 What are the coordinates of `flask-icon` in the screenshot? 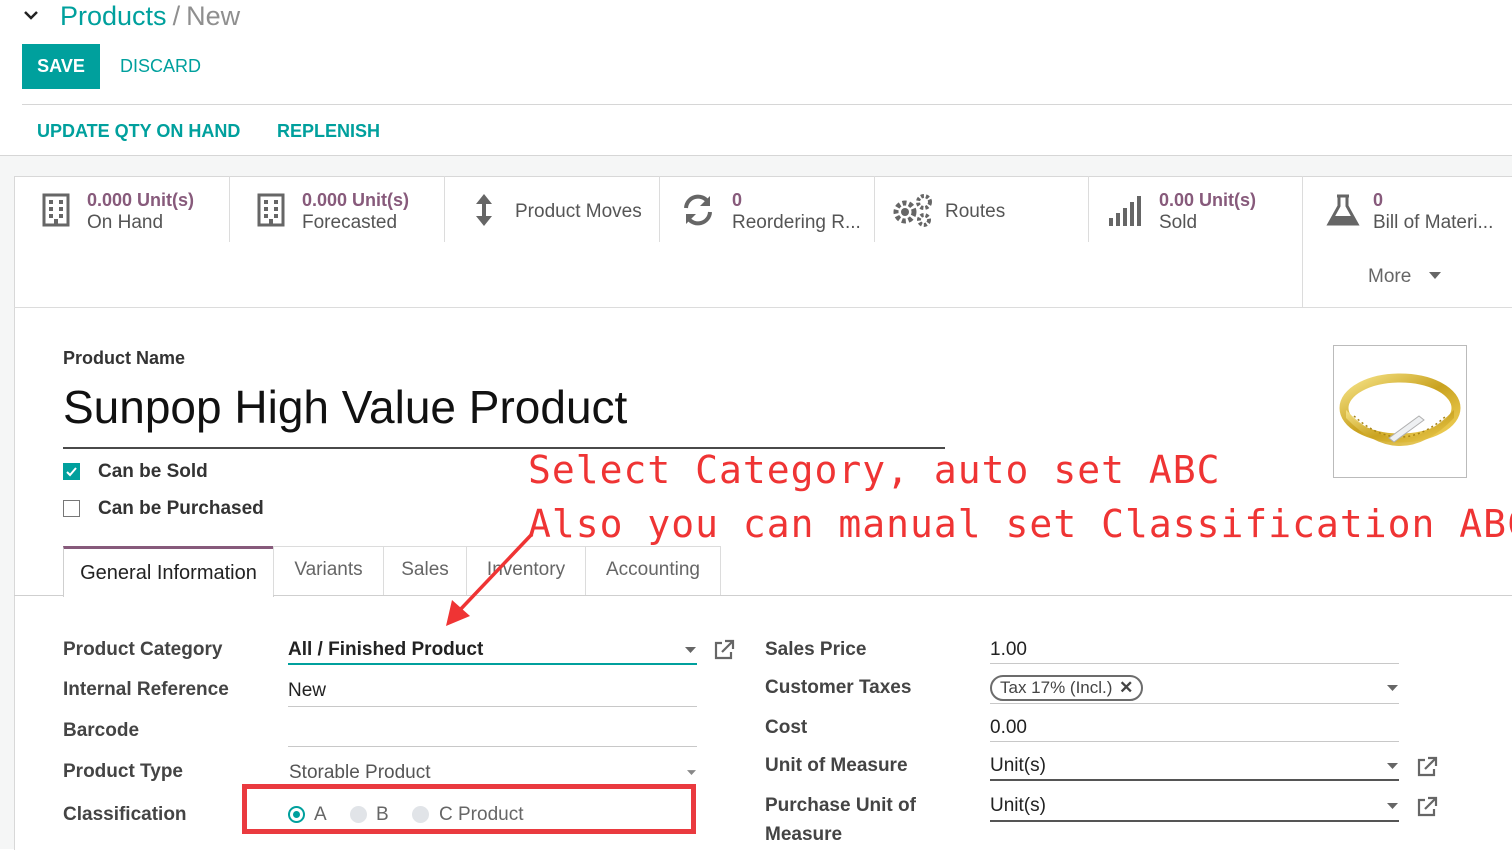 It's located at (1343, 210).